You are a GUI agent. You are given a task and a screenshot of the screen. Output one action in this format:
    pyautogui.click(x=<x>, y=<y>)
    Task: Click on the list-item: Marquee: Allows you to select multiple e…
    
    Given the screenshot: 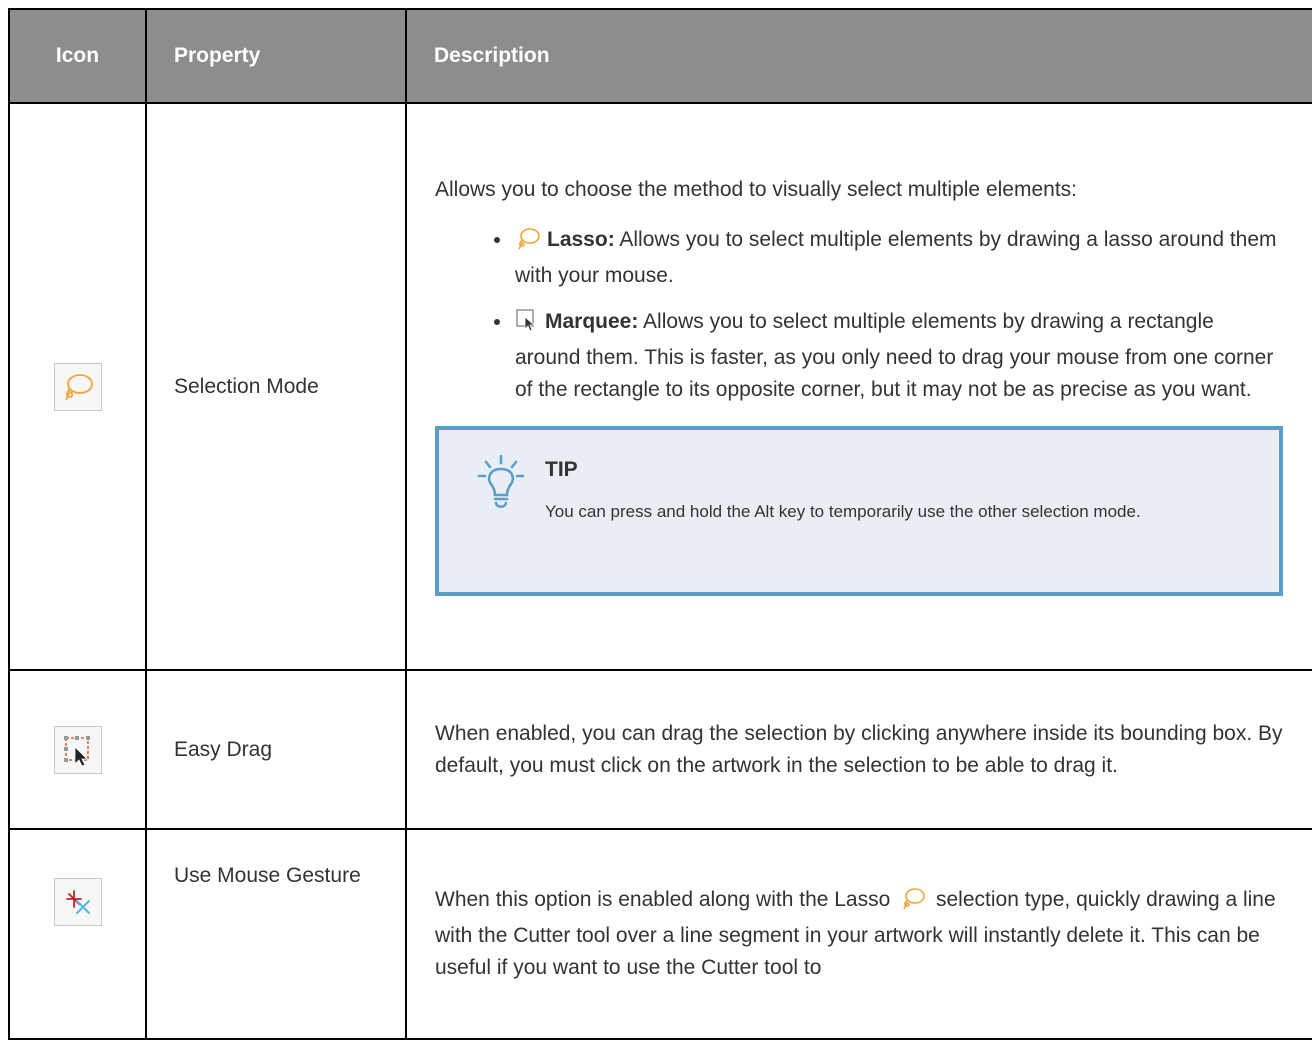 What is the action you would take?
    pyautogui.click(x=898, y=356)
    